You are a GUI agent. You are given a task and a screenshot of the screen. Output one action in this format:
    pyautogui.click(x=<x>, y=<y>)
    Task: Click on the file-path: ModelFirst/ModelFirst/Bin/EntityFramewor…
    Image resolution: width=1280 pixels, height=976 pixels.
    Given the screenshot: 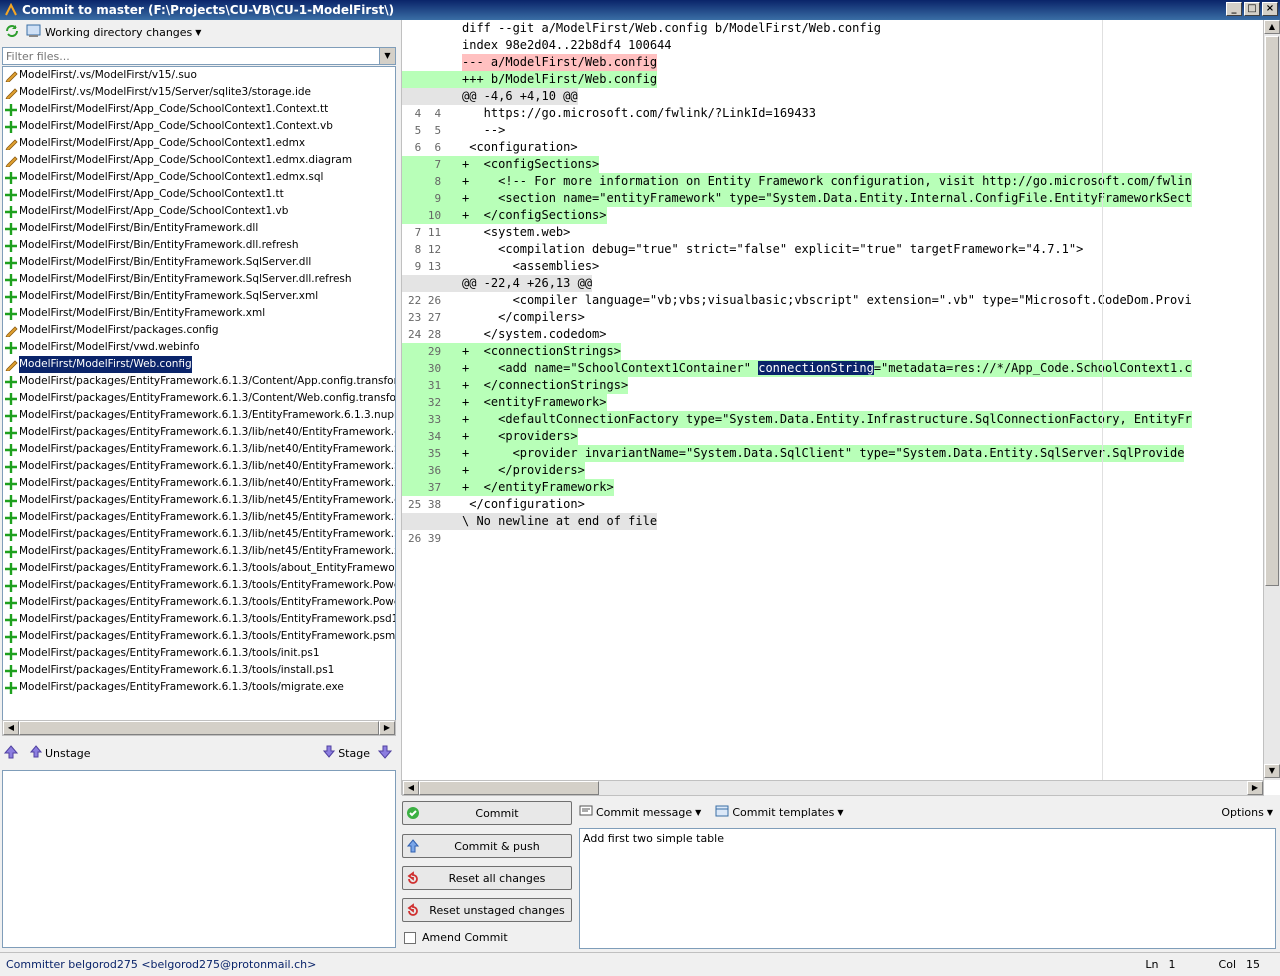 What is the action you would take?
    pyautogui.click(x=169, y=296)
    